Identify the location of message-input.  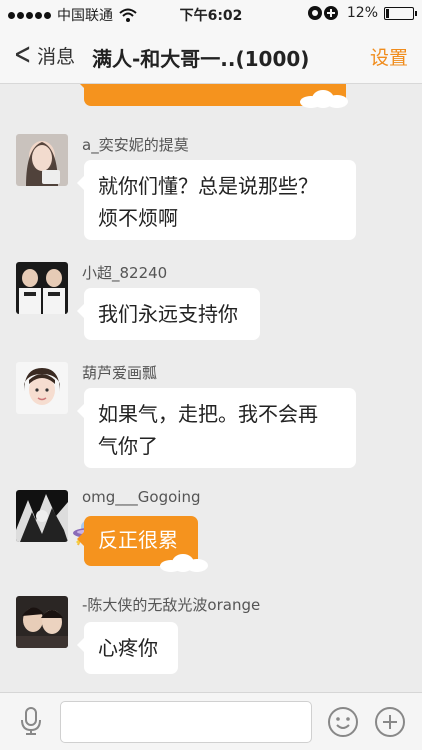
(186, 722).